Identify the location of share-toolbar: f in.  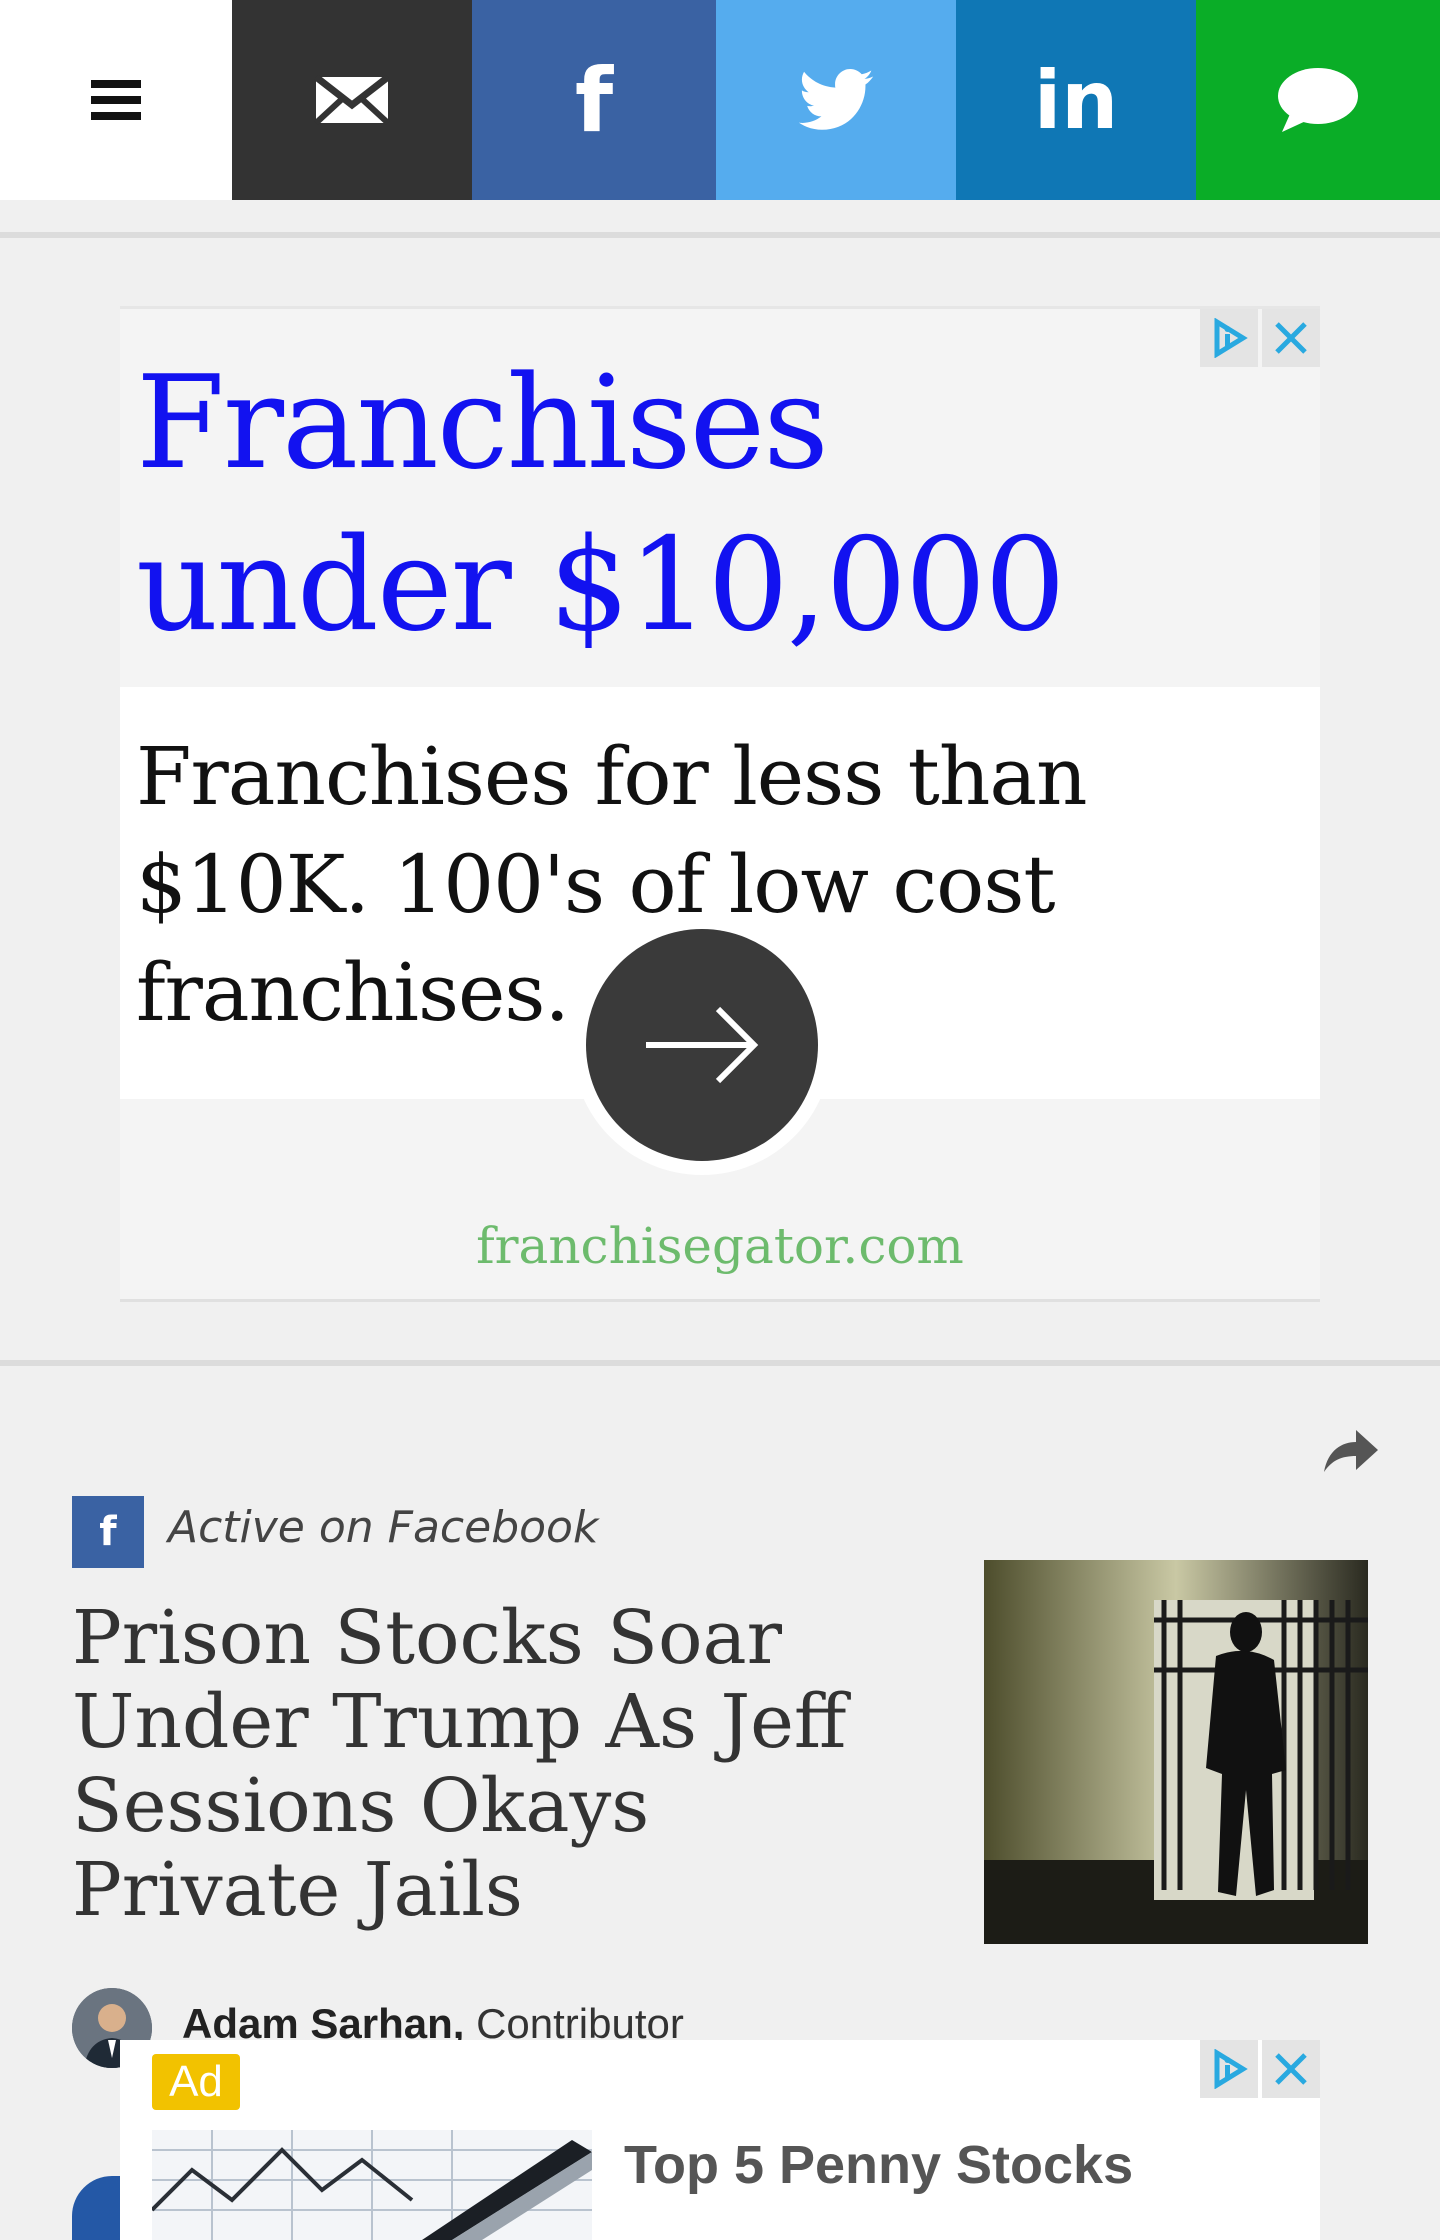
(720, 100).